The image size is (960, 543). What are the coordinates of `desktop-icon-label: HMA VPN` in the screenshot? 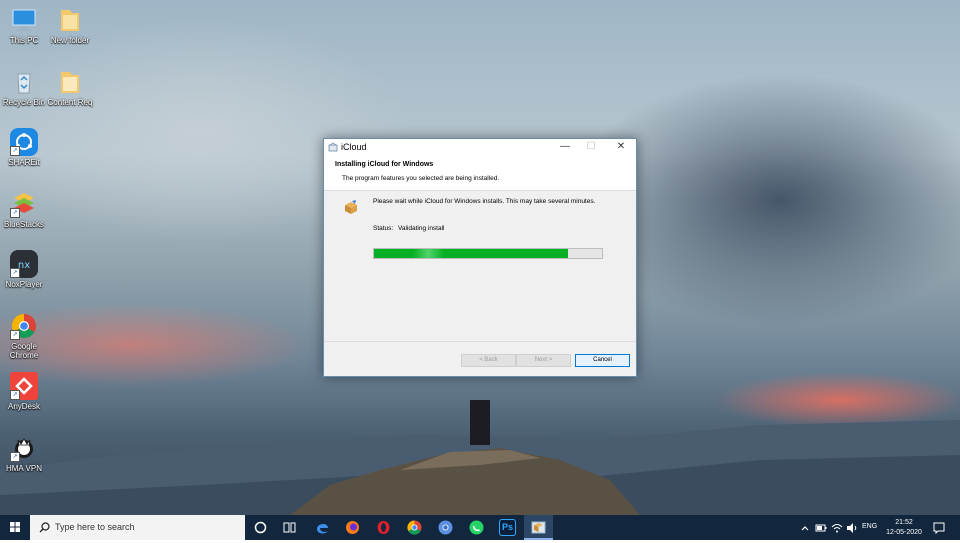 It's located at (23, 468).